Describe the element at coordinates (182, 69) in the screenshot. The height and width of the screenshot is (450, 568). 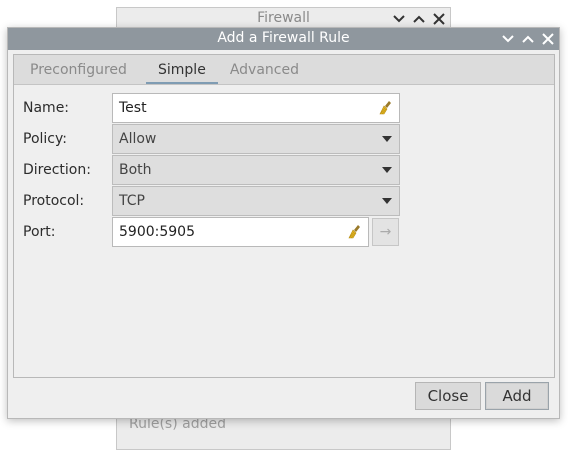
I see `tab-simple: Simple` at that location.